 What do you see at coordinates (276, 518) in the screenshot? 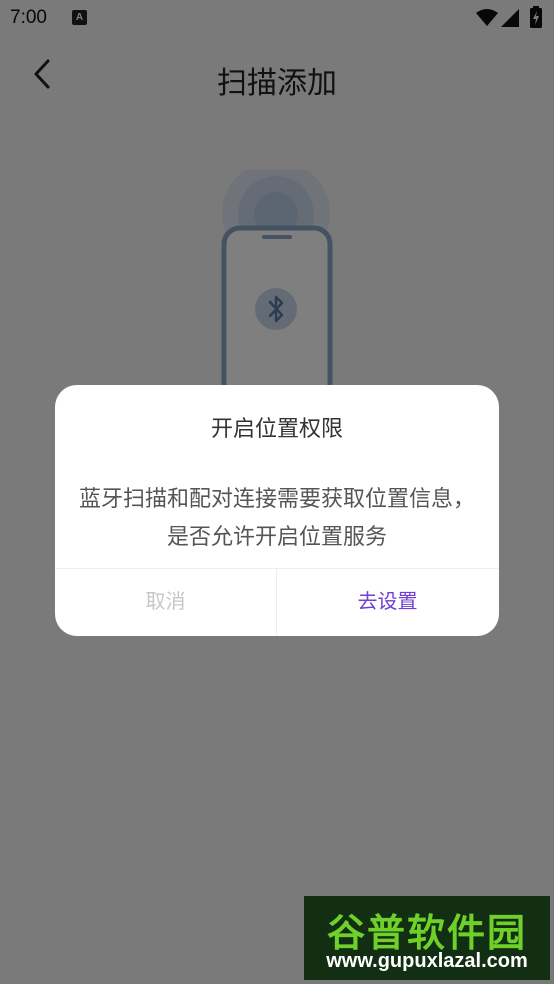
I see `dialog-message: 蓝牙扫描和配对连接需要获取位置信息，是否允许开启位置服务` at bounding box center [276, 518].